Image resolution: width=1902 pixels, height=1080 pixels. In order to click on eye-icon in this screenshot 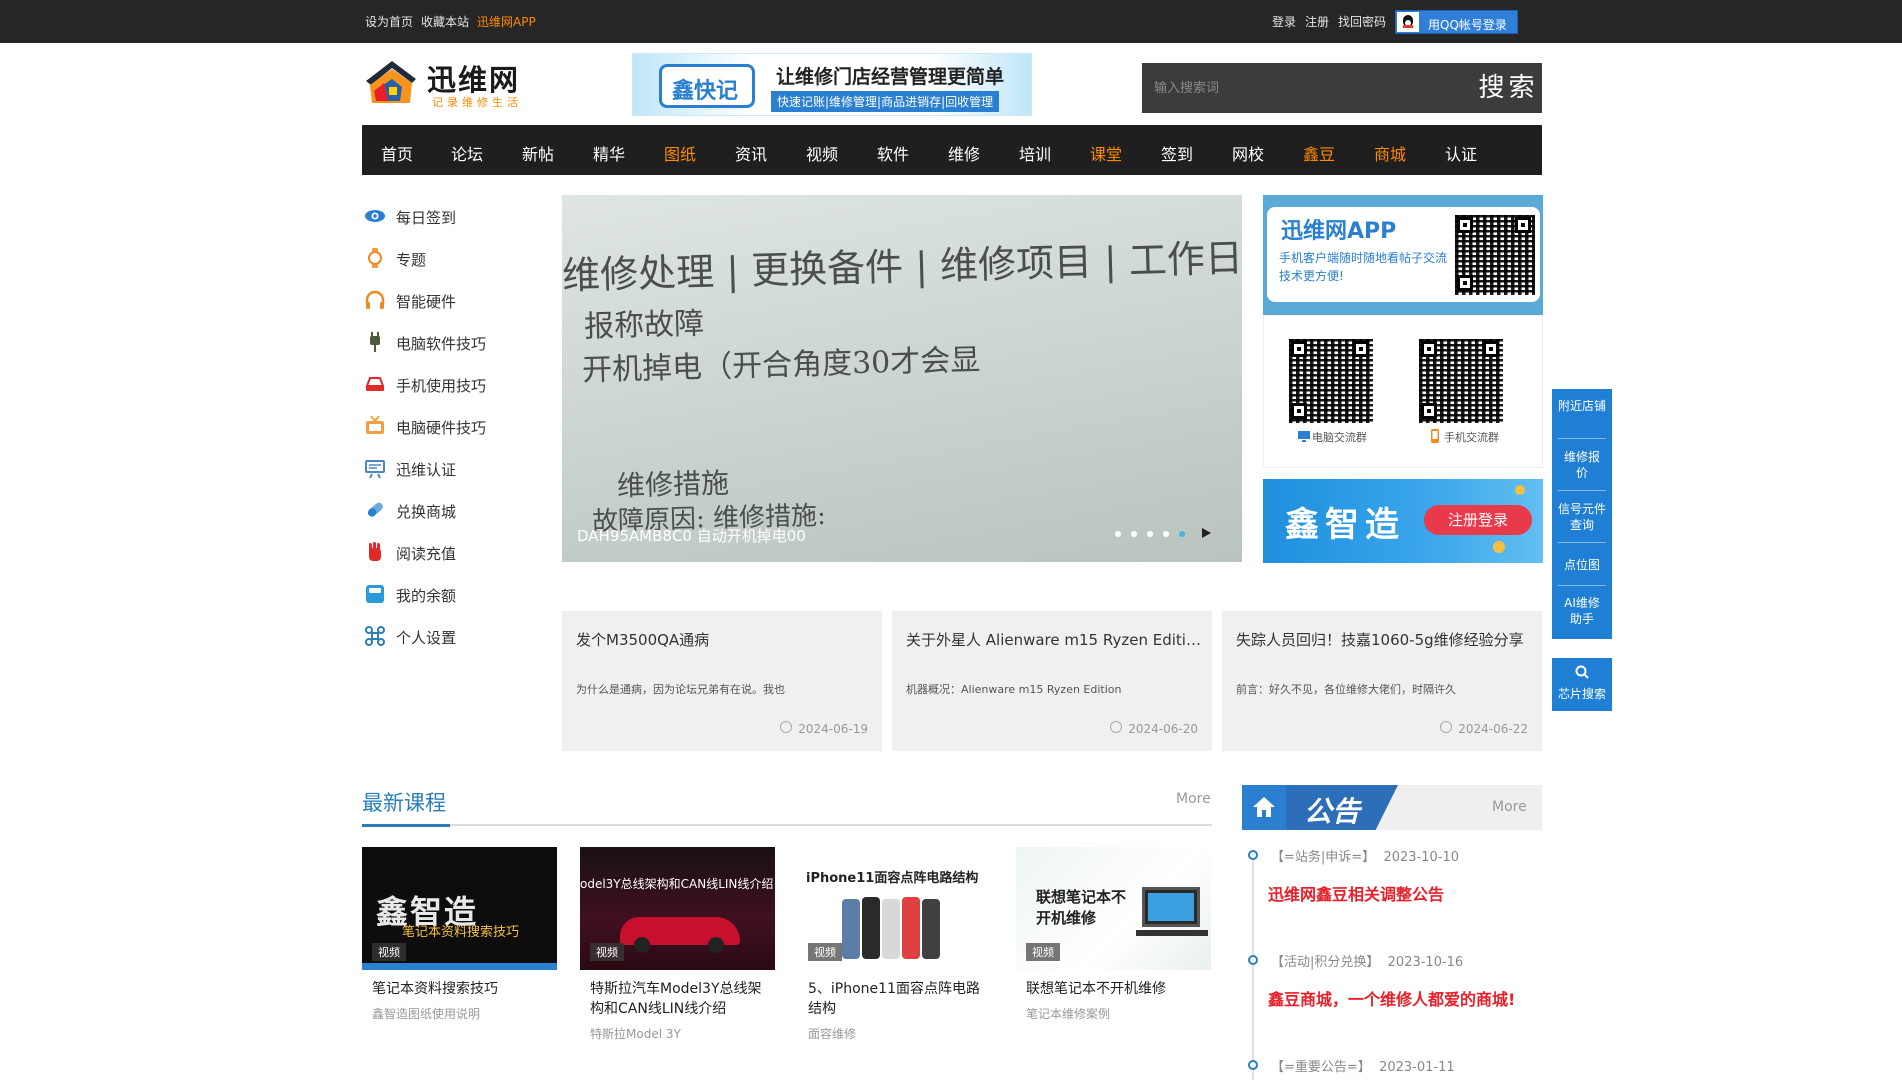, I will do `click(375, 216)`.